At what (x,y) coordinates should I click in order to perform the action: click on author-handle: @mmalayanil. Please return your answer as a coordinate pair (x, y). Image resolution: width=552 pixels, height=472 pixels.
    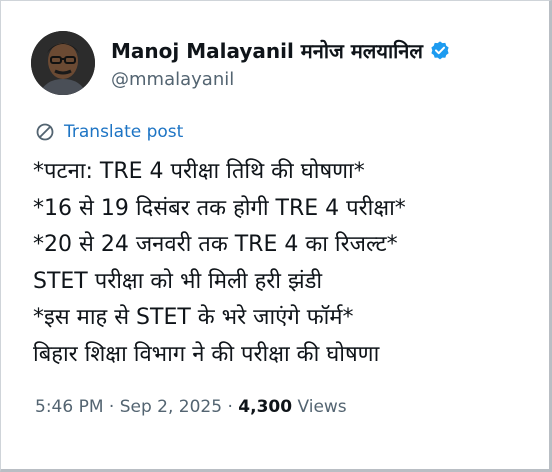
    Looking at the image, I should click on (172, 79).